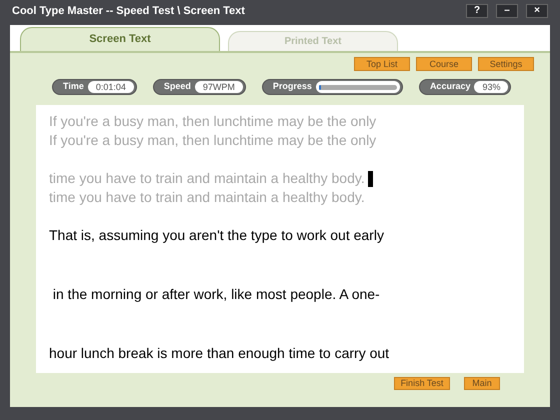  What do you see at coordinates (537, 11) in the screenshot?
I see `window-control-button: ×` at bounding box center [537, 11].